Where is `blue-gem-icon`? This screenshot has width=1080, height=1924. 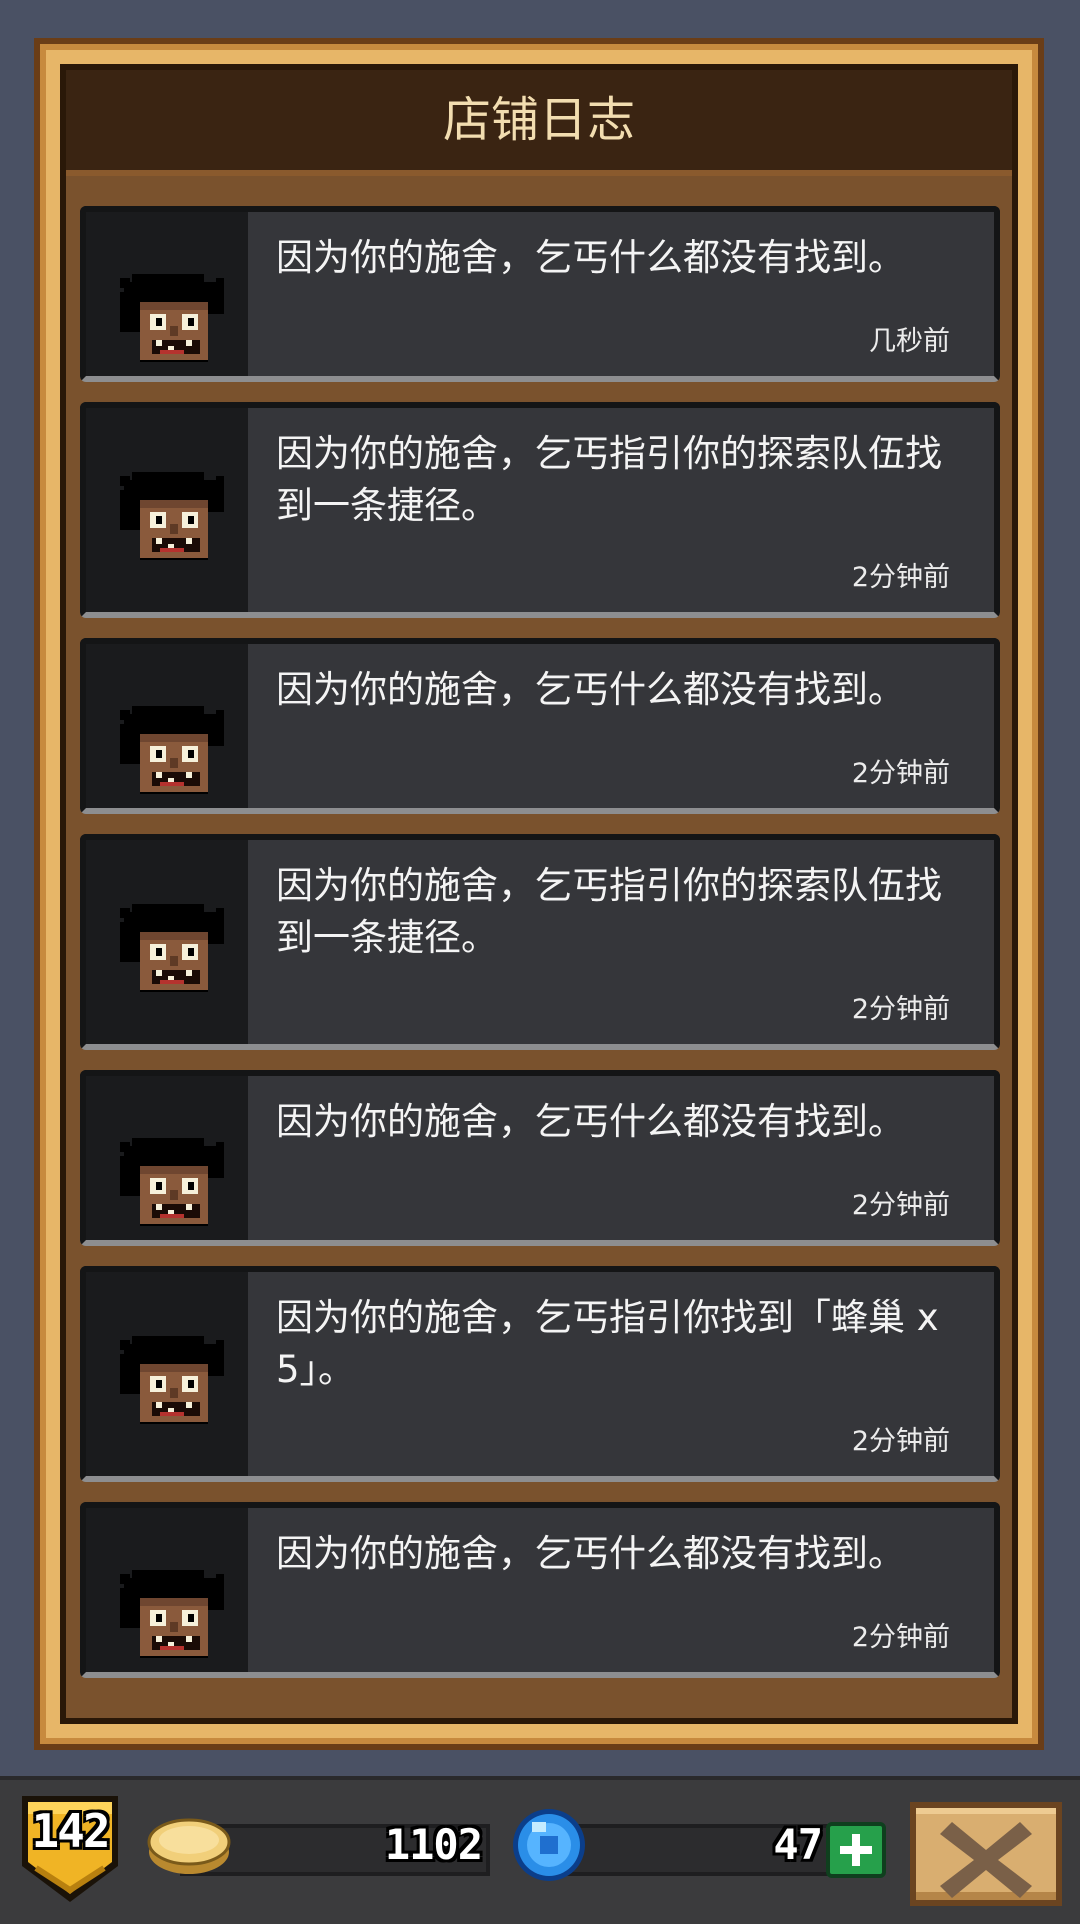
blue-gem-icon is located at coordinates (549, 1845).